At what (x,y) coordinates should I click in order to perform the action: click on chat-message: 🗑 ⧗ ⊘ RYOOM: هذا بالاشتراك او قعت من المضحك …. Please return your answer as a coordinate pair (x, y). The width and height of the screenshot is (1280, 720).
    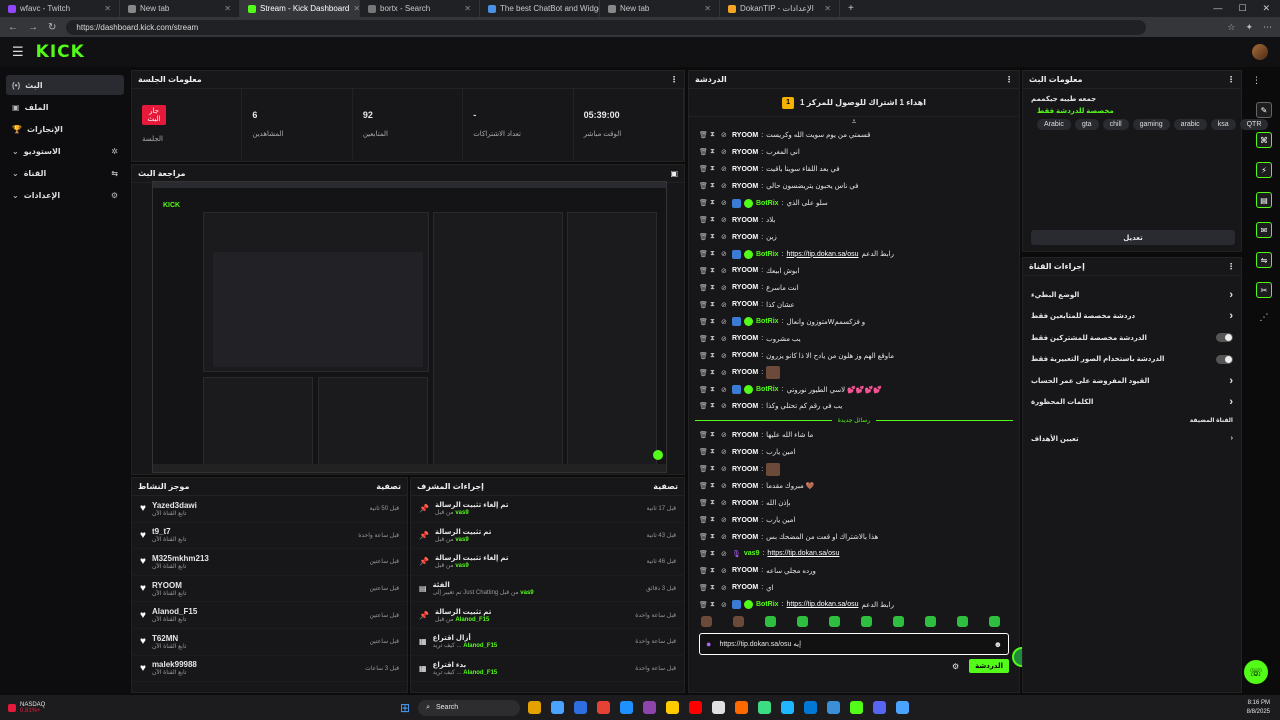
    Looking at the image, I should click on (854, 537).